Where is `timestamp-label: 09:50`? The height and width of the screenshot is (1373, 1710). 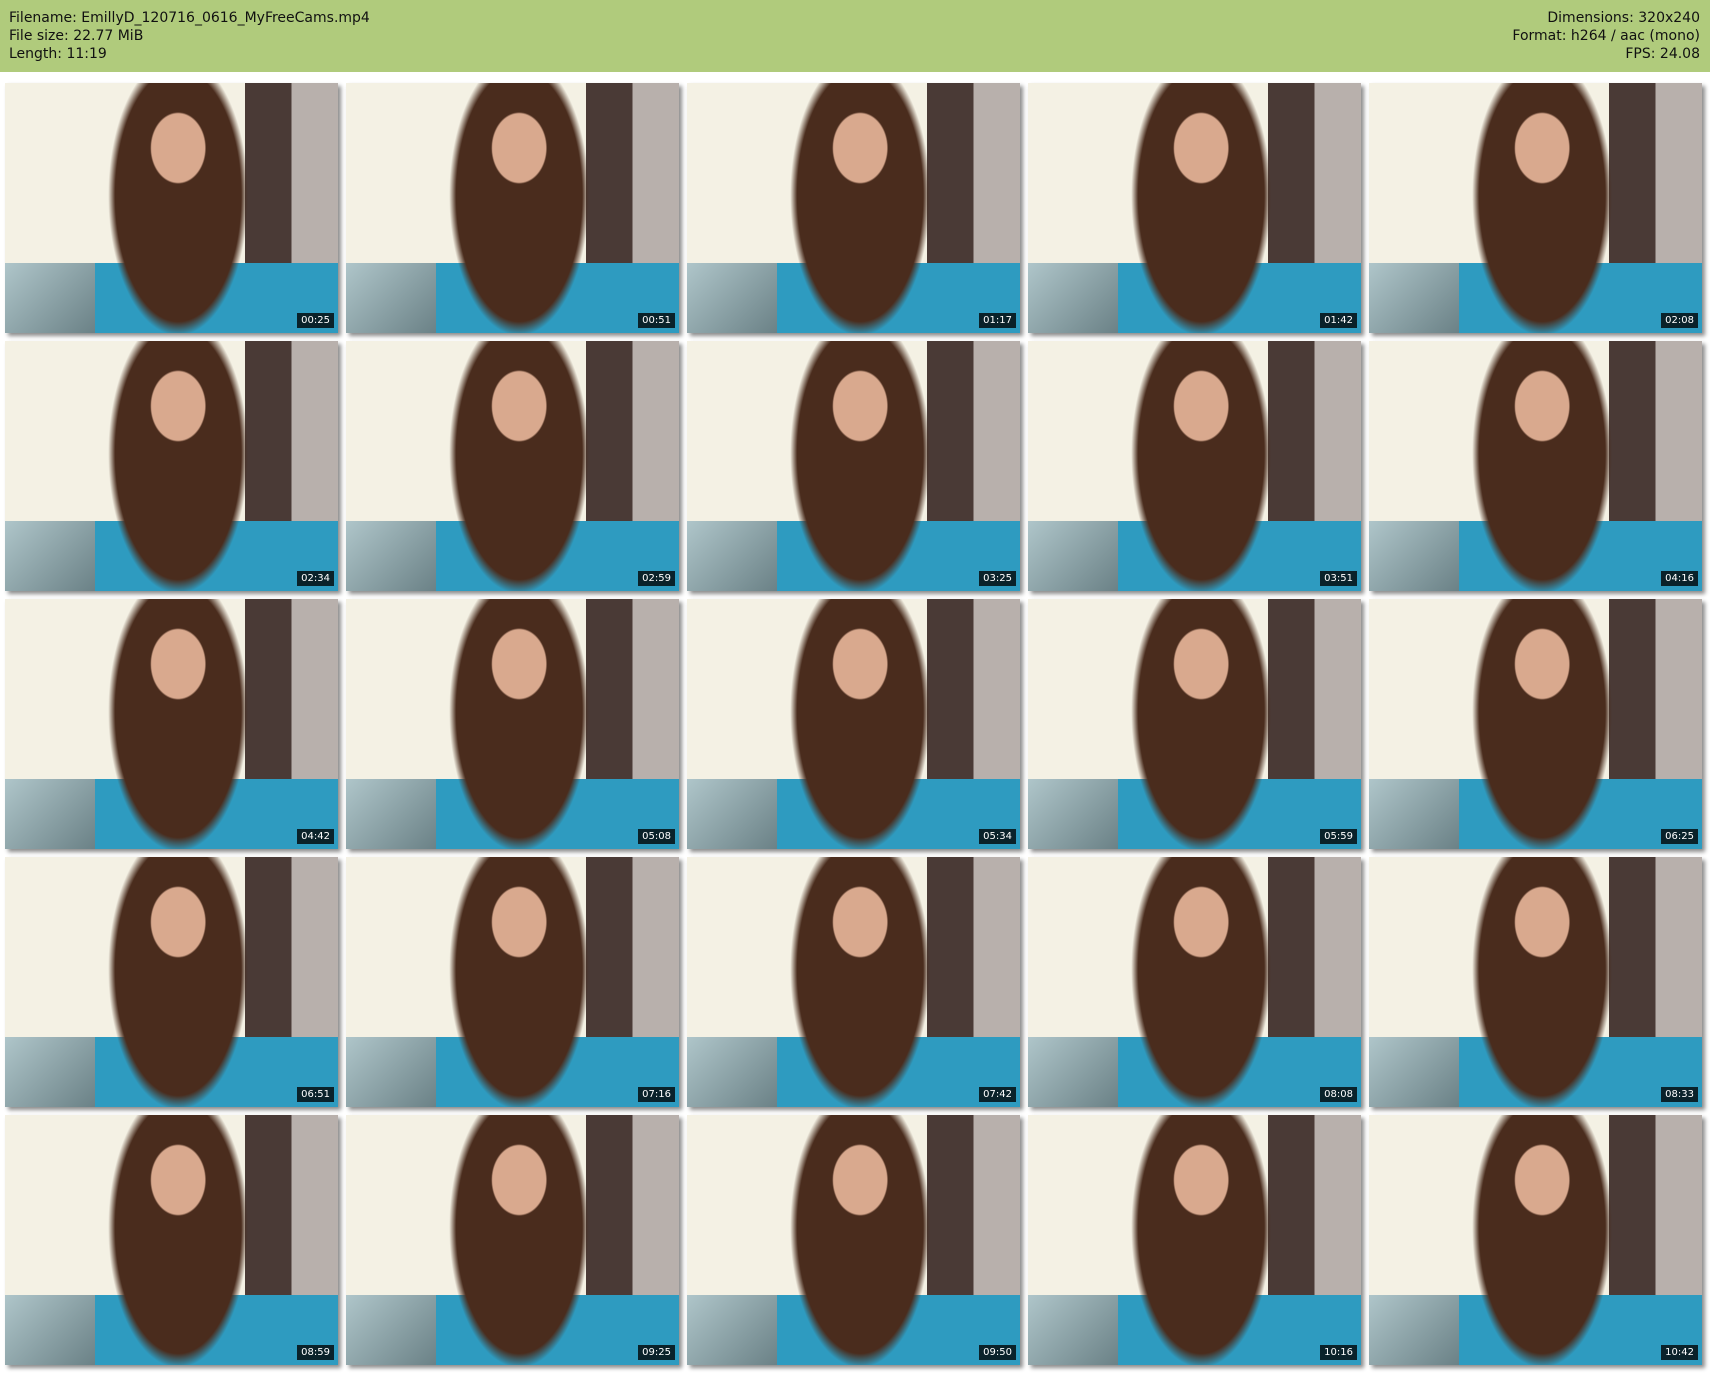
timestamp-label: 09:50 is located at coordinates (997, 1352).